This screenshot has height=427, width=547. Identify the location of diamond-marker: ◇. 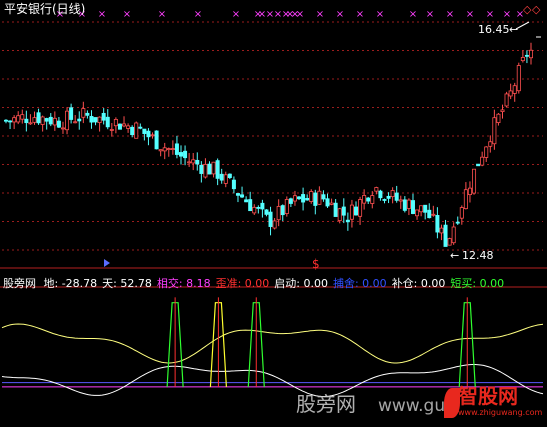
(527, 9).